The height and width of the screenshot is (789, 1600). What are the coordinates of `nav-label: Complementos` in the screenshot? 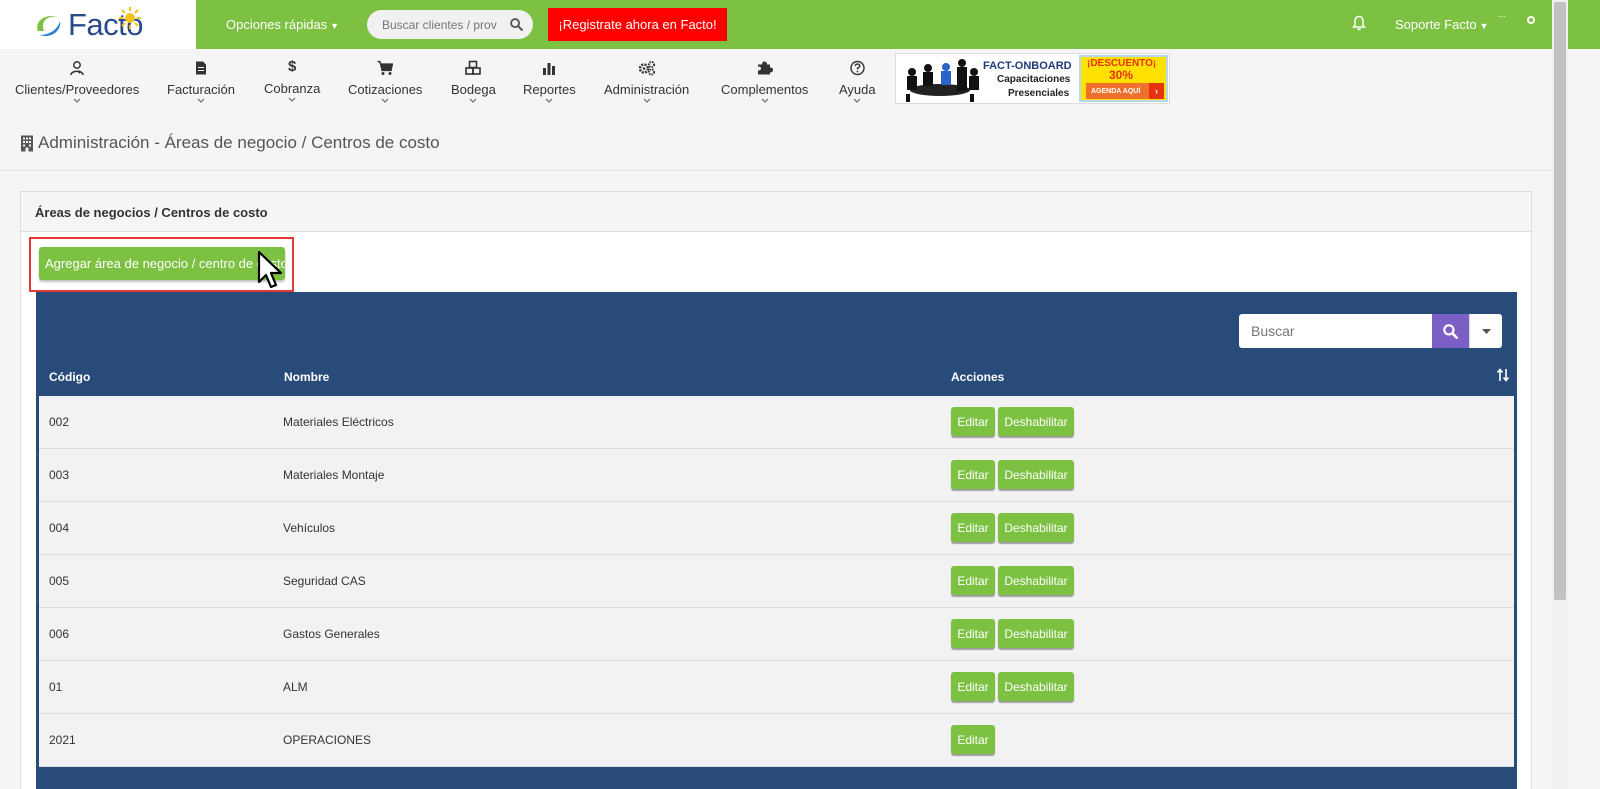 It's located at (765, 89).